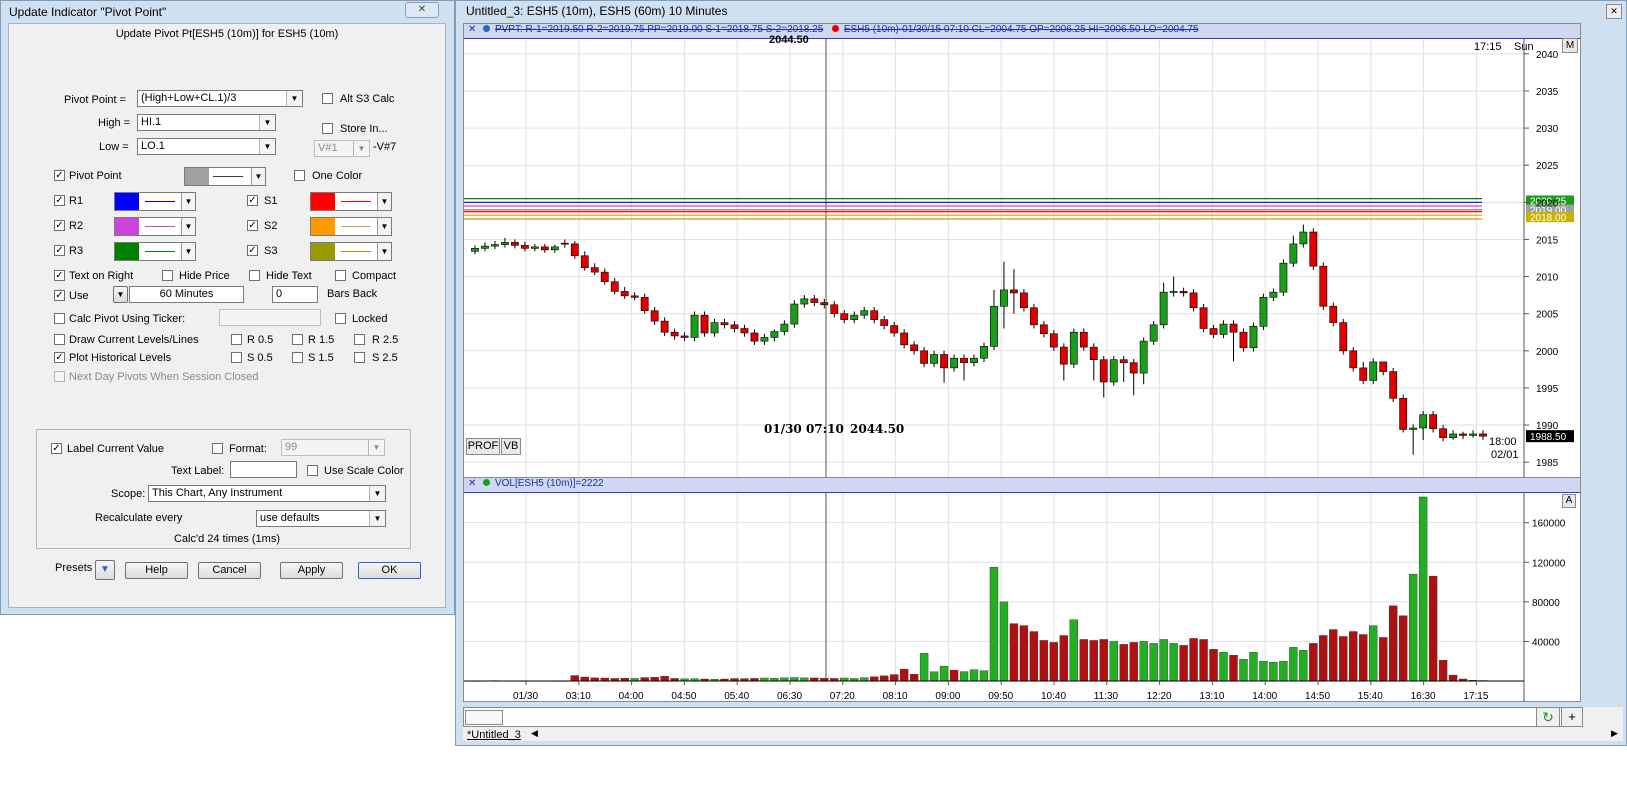  I want to click on add-panel-button: +, so click(1572, 717).